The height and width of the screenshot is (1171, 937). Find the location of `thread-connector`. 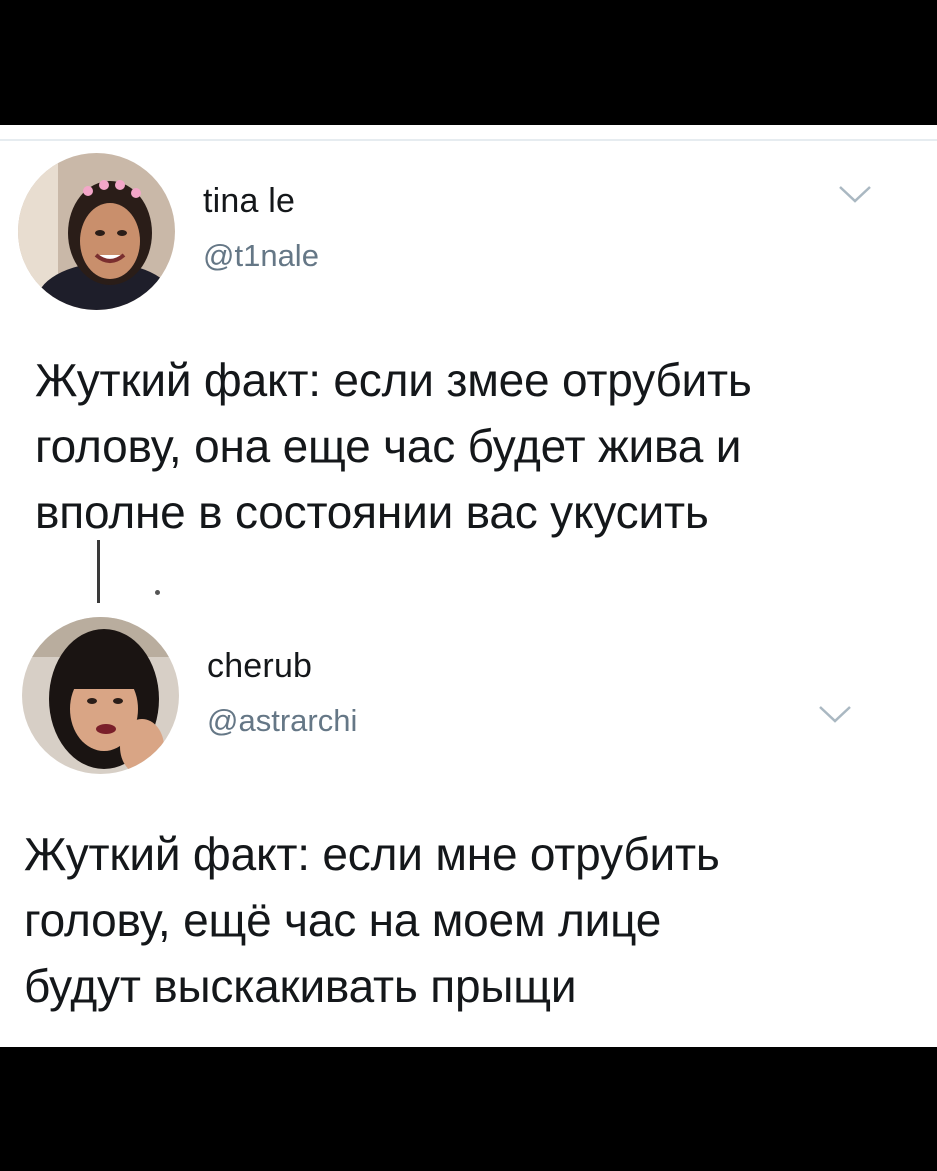

thread-connector is located at coordinates (98, 571).